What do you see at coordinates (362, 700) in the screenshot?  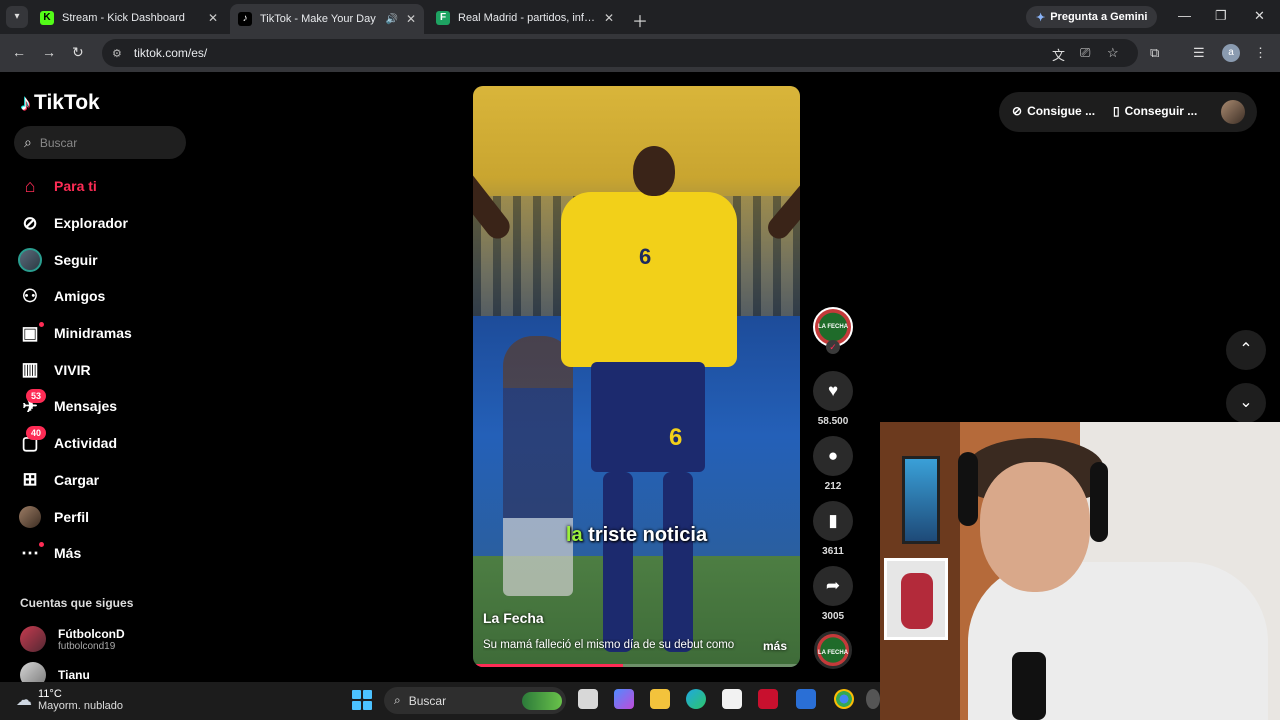 I see `windows-start-icon` at bounding box center [362, 700].